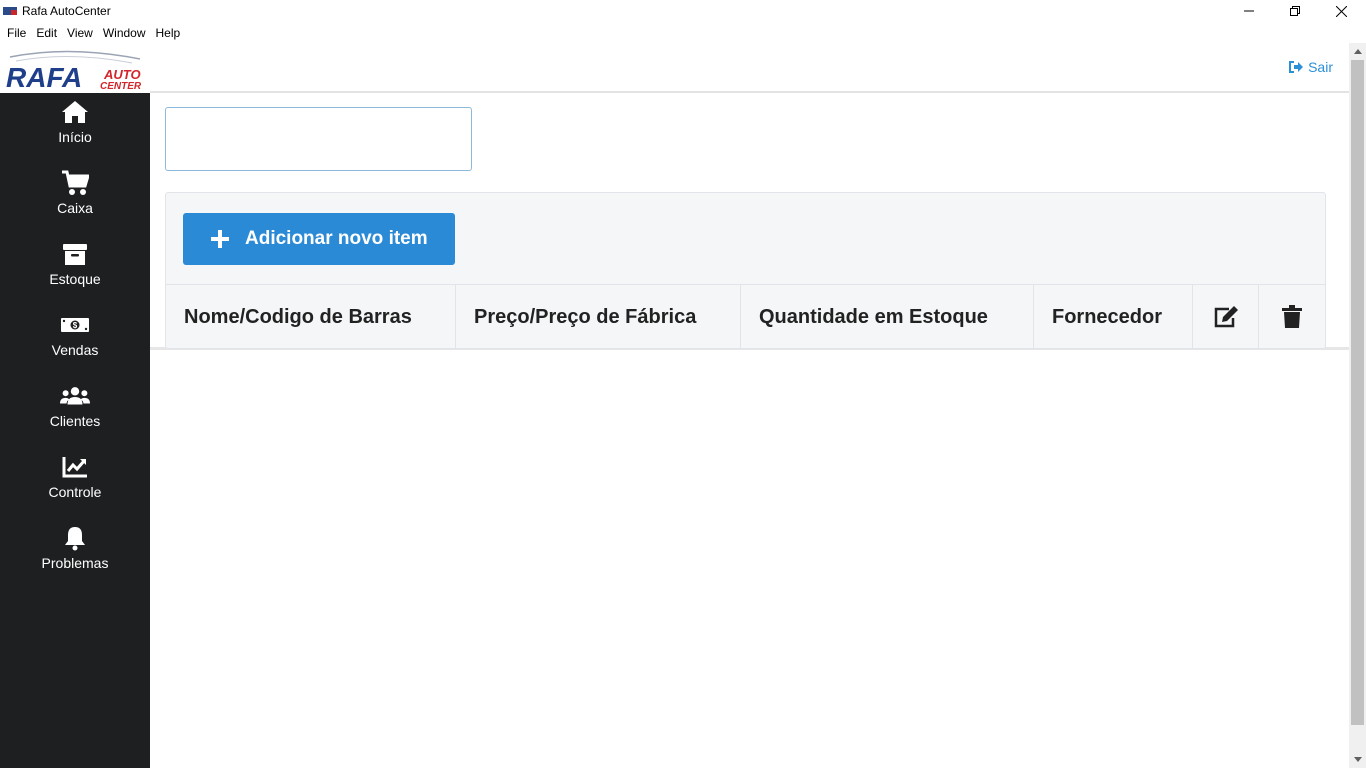 The image size is (1366, 768). What do you see at coordinates (75, 396) in the screenshot?
I see `users-icon` at bounding box center [75, 396].